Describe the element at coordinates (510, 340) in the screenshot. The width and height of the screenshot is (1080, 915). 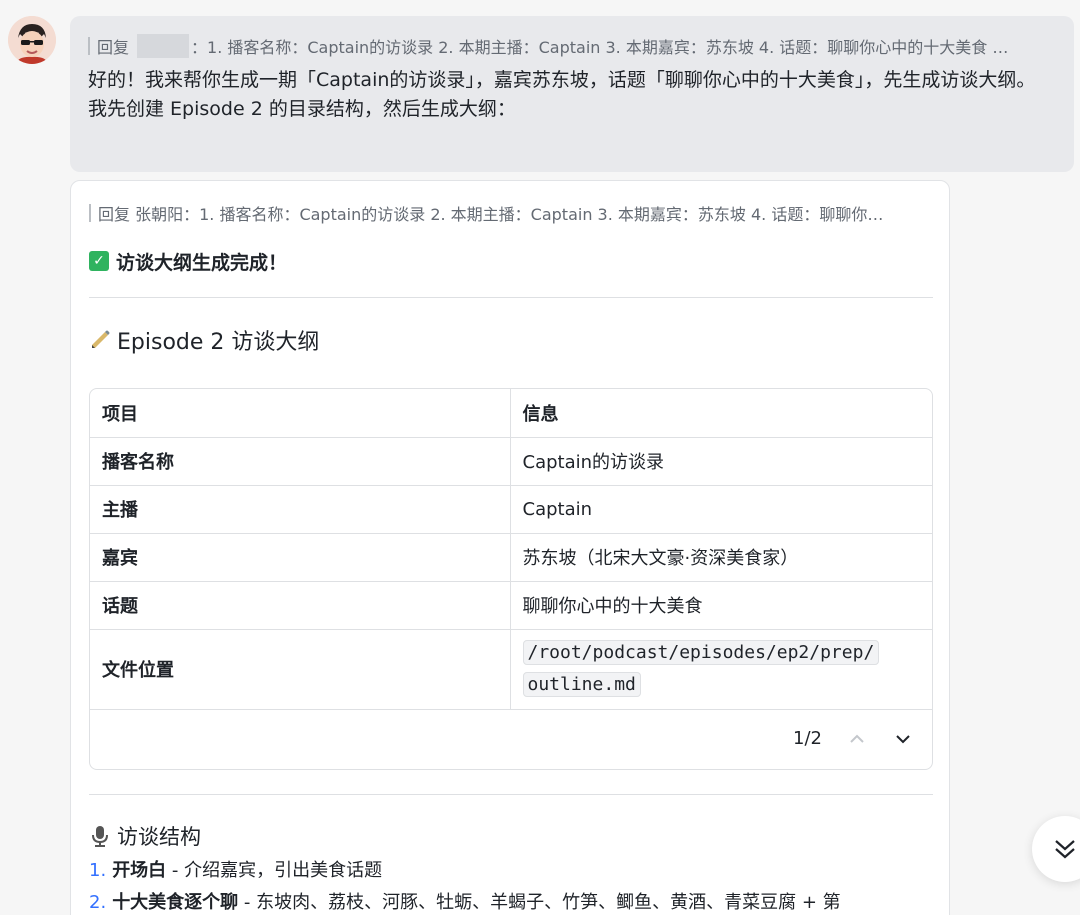
I see `outline-heading: Episode 2 访谈大纲` at that location.